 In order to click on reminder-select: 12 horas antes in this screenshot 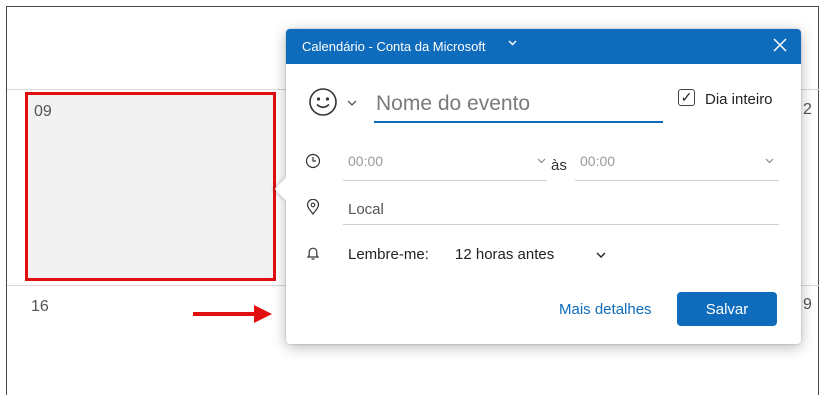, I will do `click(504, 254)`.